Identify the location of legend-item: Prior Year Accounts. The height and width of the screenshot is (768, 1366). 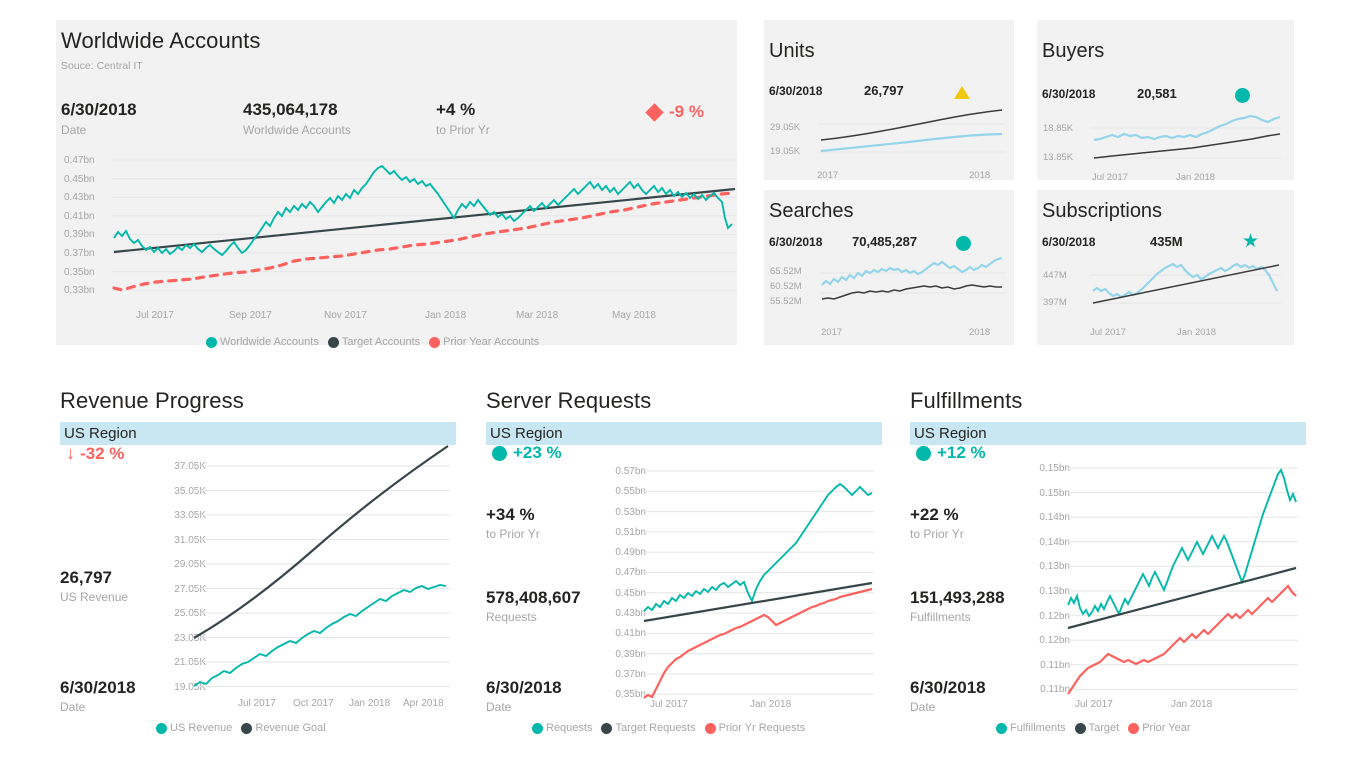
(484, 342).